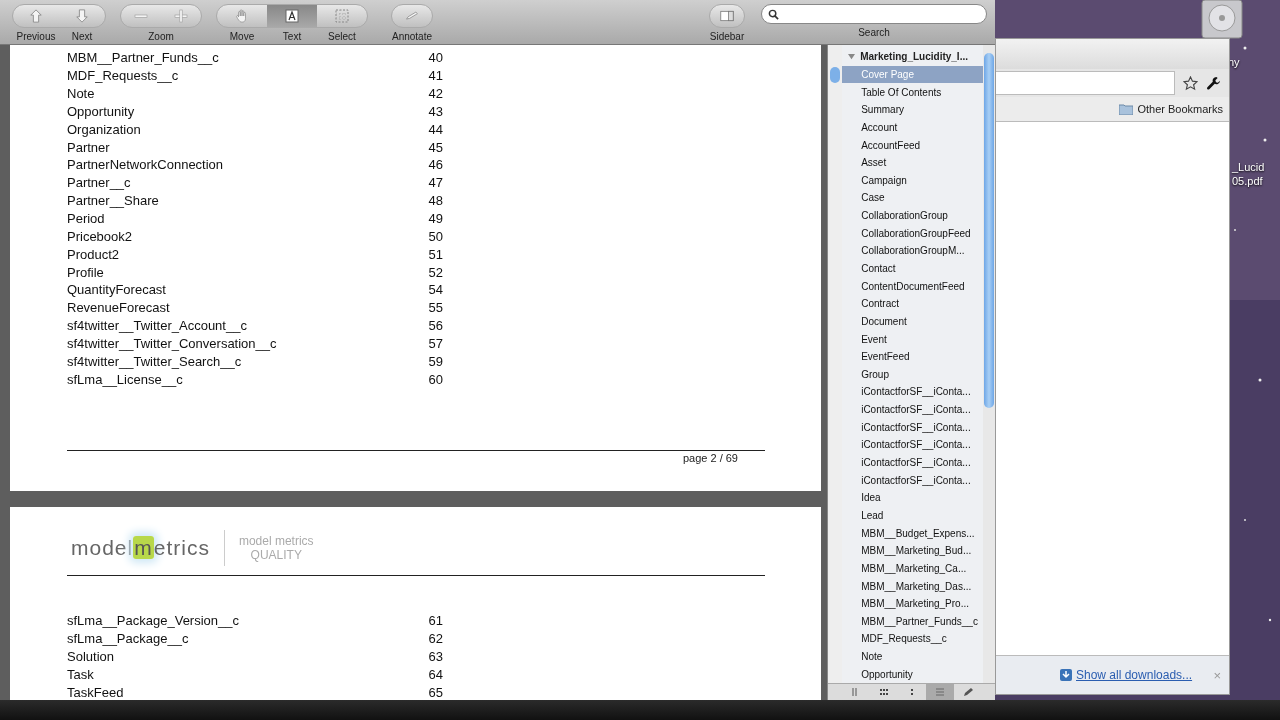 Image resolution: width=1280 pixels, height=720 pixels. Describe the element at coordinates (128, 639) in the screenshot. I see `toc-entry: sfLma__Package__c` at that location.